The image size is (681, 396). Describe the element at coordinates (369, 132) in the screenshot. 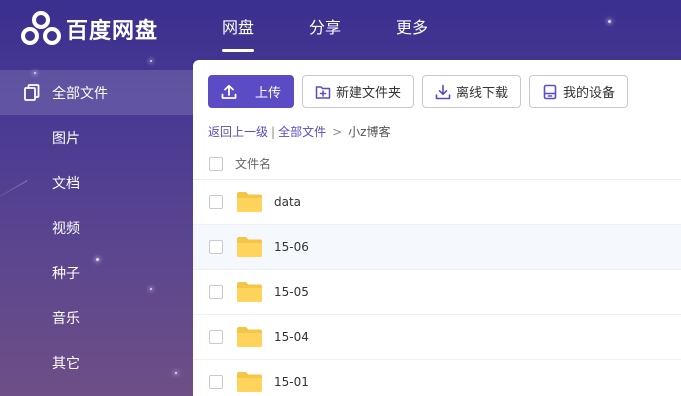

I see `breadcrumb-current: 小z博客` at that location.